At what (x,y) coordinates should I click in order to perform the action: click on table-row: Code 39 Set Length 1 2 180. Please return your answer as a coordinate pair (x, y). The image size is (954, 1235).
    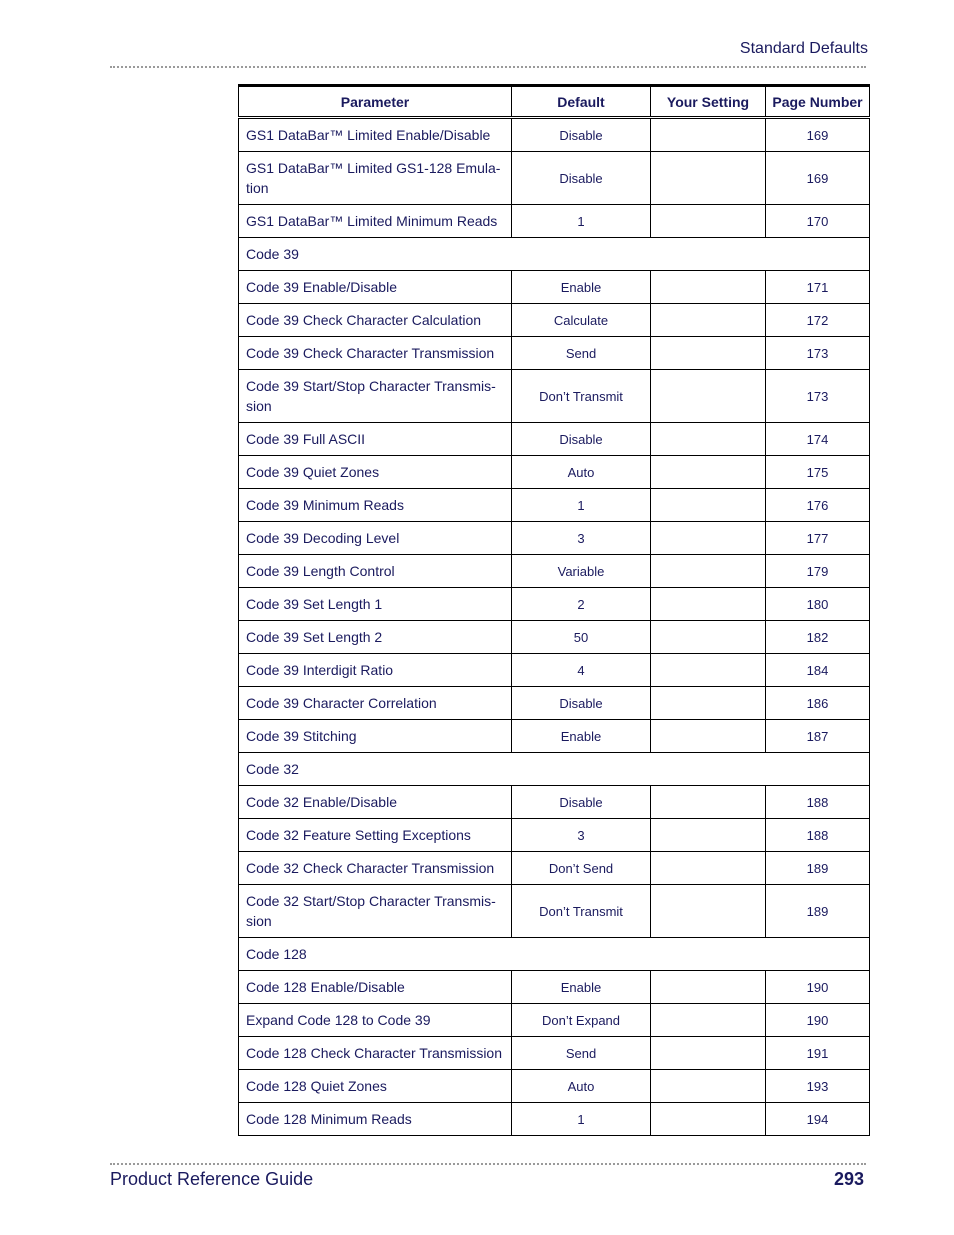
    Looking at the image, I should click on (554, 604).